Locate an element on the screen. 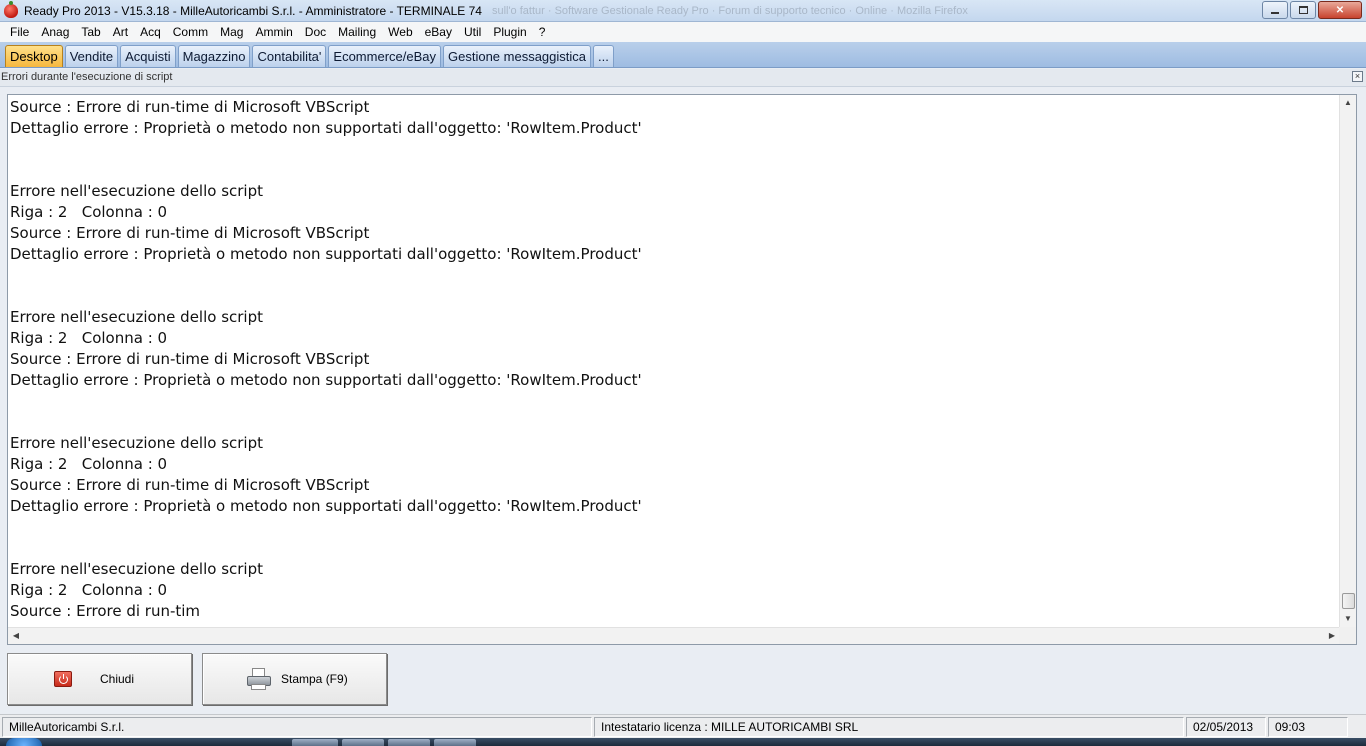 The image size is (1366, 746). scroll-right-icon: ▶ is located at coordinates (1332, 636).